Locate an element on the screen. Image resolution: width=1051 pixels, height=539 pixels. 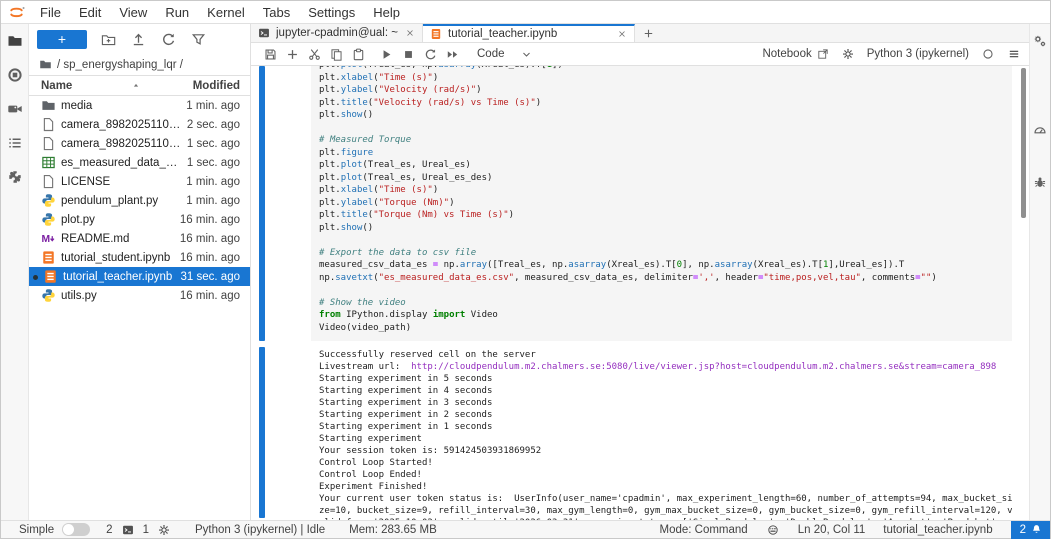
jupyter-logo-icon is located at coordinates (16, 12).